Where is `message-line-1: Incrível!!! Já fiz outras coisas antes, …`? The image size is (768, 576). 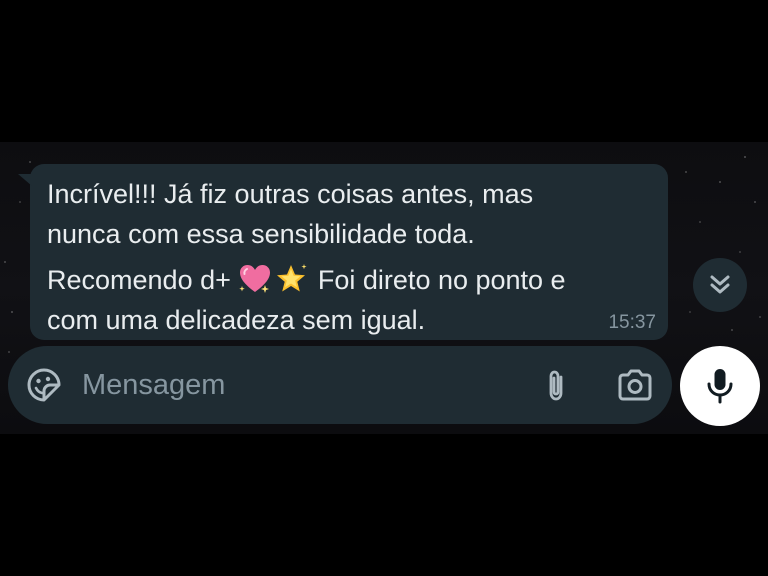 message-line-1: Incrível!!! Já fiz outras coisas antes, … is located at coordinates (290, 194).